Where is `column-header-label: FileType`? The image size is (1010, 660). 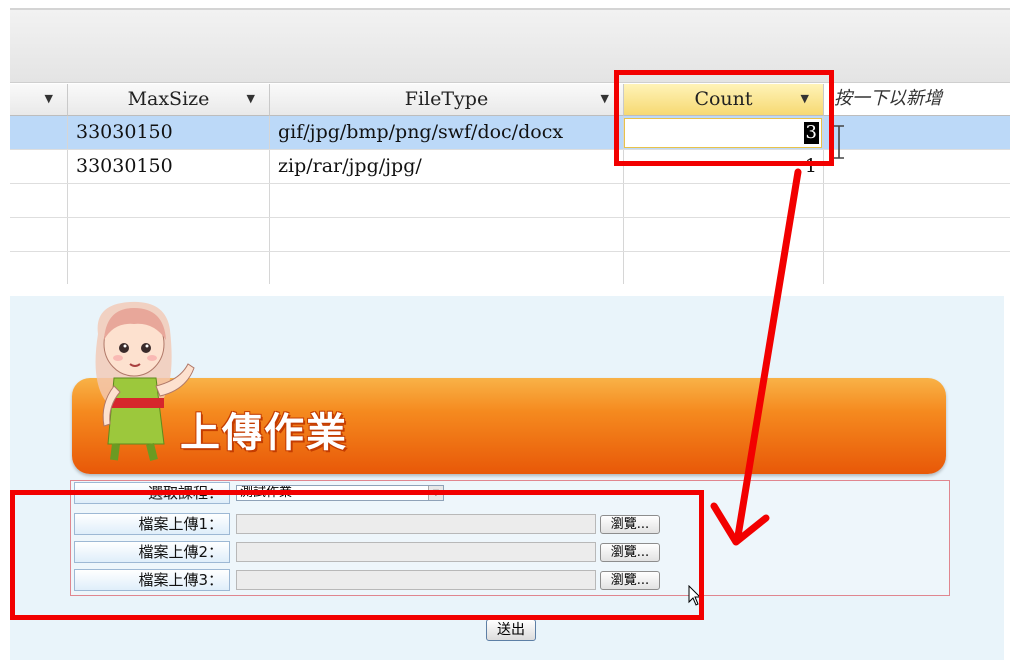
column-header-label: FileType is located at coordinates (446, 99).